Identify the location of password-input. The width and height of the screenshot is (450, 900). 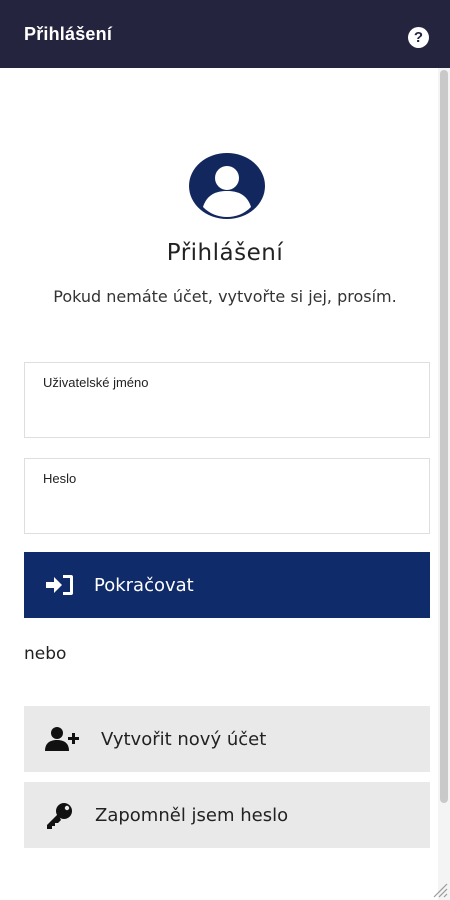
(228, 508).